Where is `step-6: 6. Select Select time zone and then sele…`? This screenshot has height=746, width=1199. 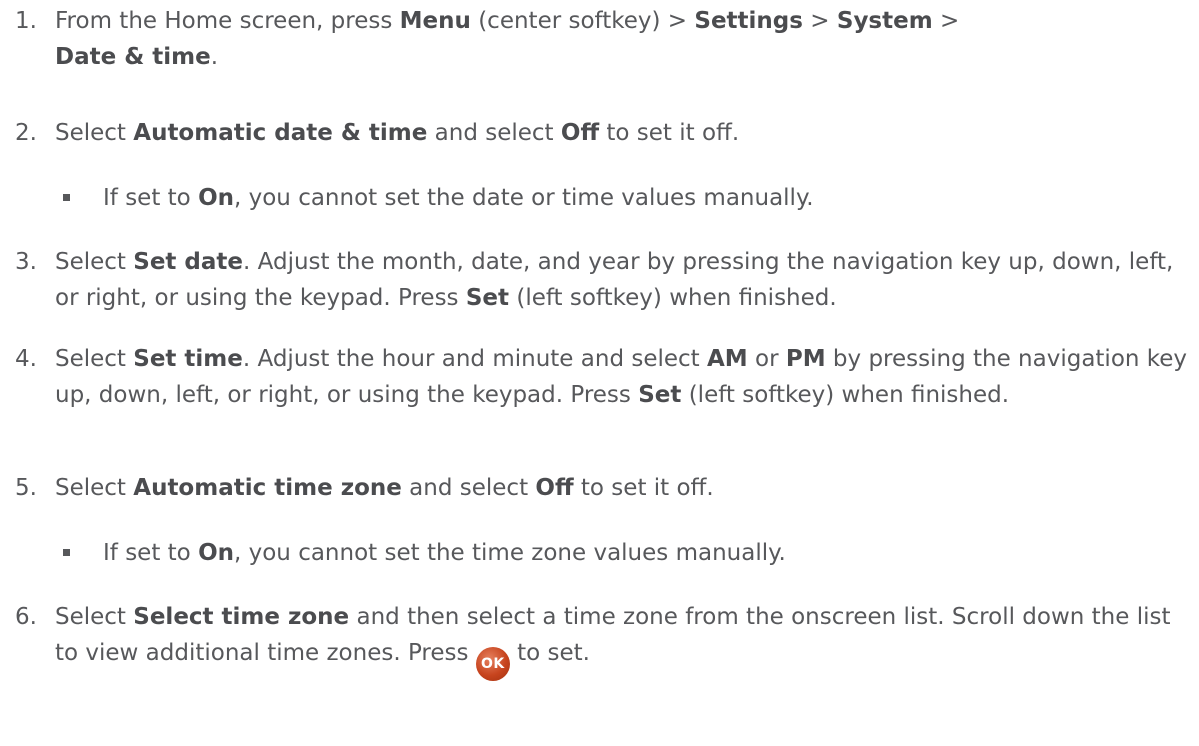
step-6: 6. Select Select time zone and then sele… is located at coordinates (595, 640).